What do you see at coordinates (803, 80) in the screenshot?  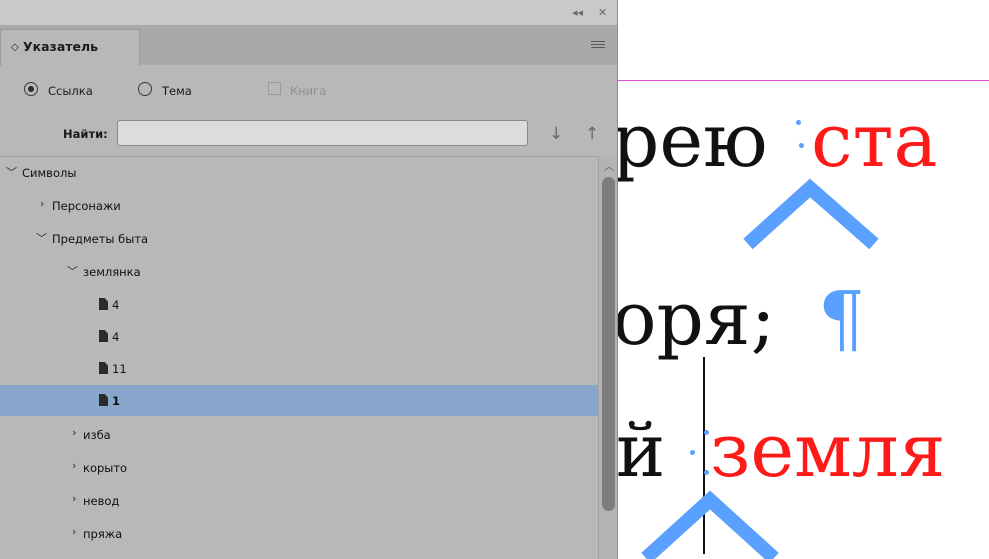 I see `margin-guide` at bounding box center [803, 80].